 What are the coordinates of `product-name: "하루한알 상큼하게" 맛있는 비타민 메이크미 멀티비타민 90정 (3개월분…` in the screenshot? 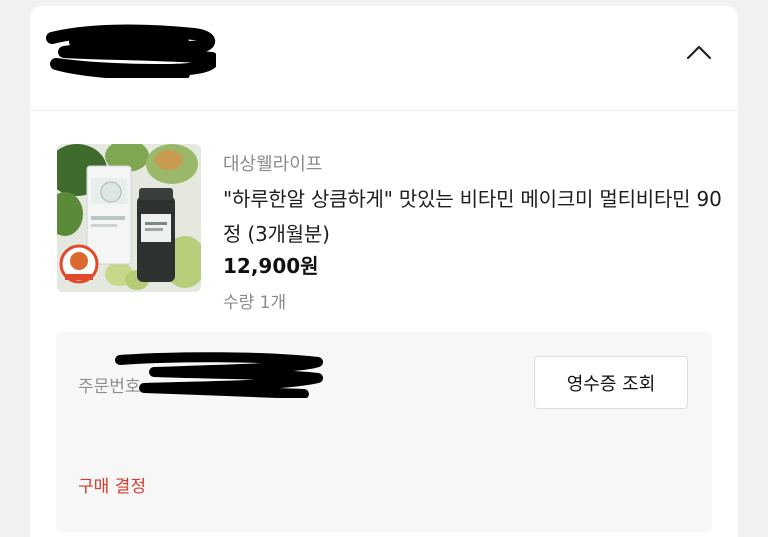 It's located at (473, 217).